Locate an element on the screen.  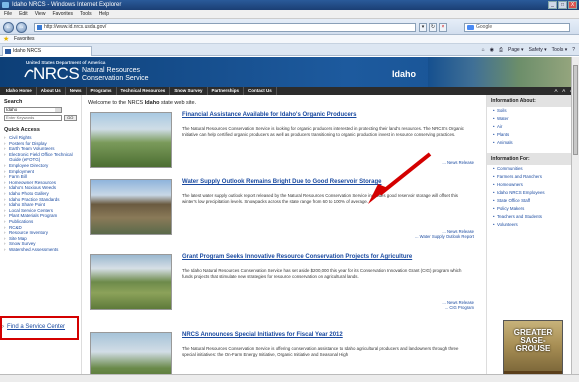
menu-file: File is located at coordinates (8, 14).